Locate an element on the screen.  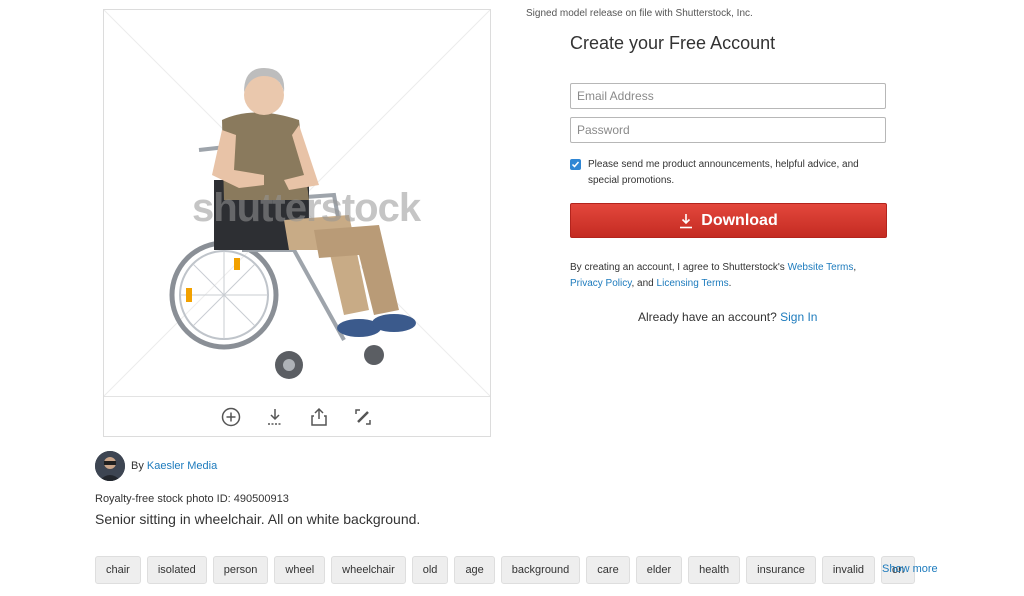
edit-icon is located at coordinates (363, 417).